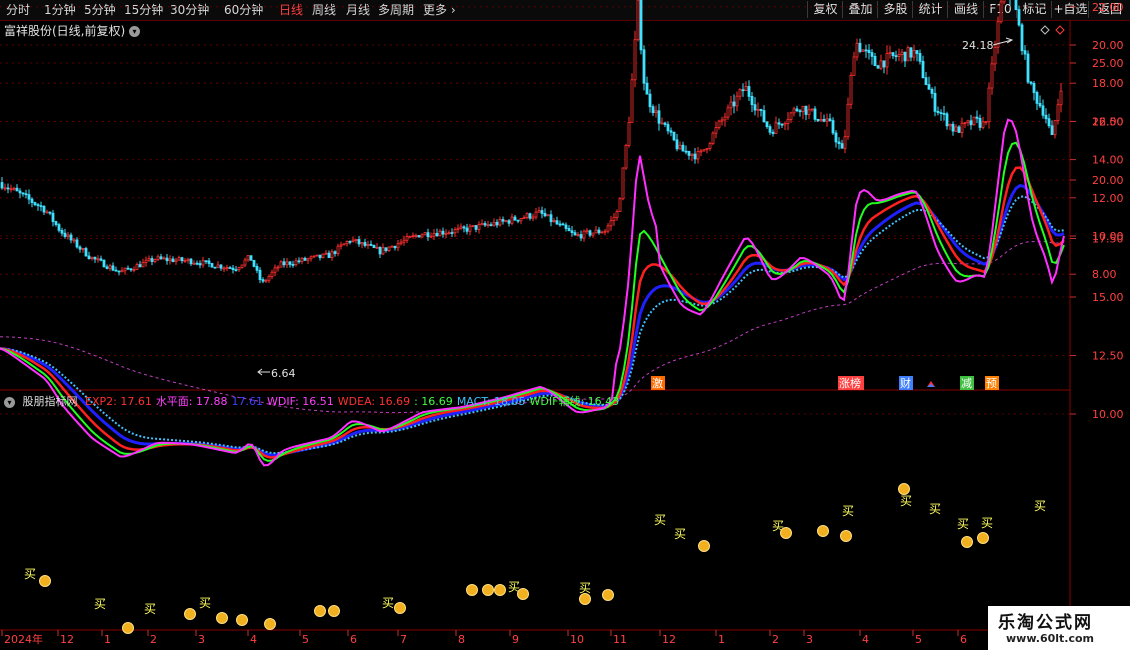 The height and width of the screenshot is (650, 1130). What do you see at coordinates (918, 639) in the screenshot?
I see `time-tick-label: 5` at bounding box center [918, 639].